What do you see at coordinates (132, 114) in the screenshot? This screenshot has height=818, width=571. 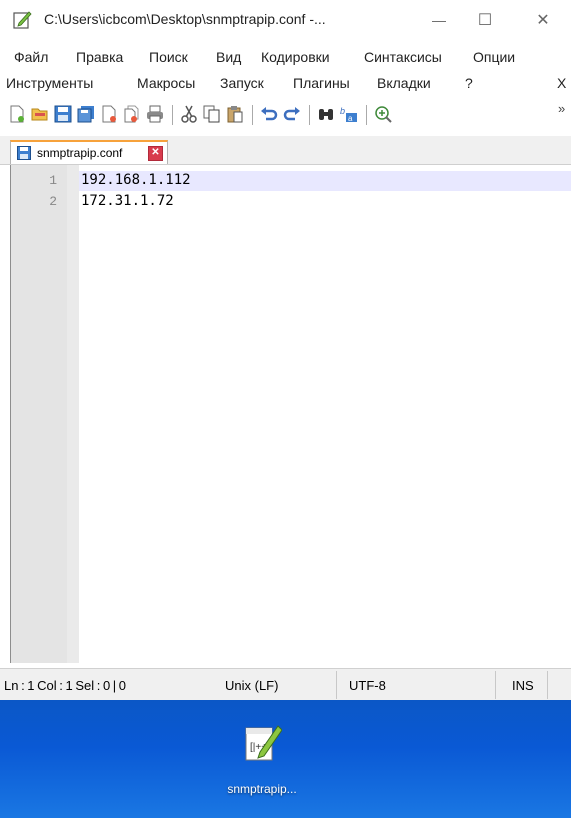 I see `close-all-icon` at bounding box center [132, 114].